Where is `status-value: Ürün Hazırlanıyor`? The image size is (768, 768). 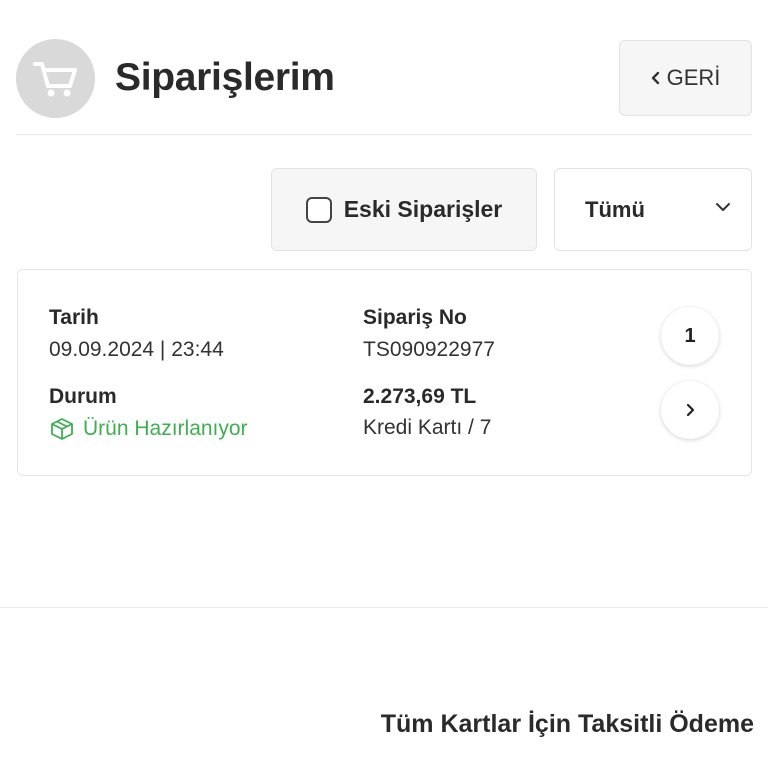 status-value: Ürün Hazırlanıyor is located at coordinates (148, 429).